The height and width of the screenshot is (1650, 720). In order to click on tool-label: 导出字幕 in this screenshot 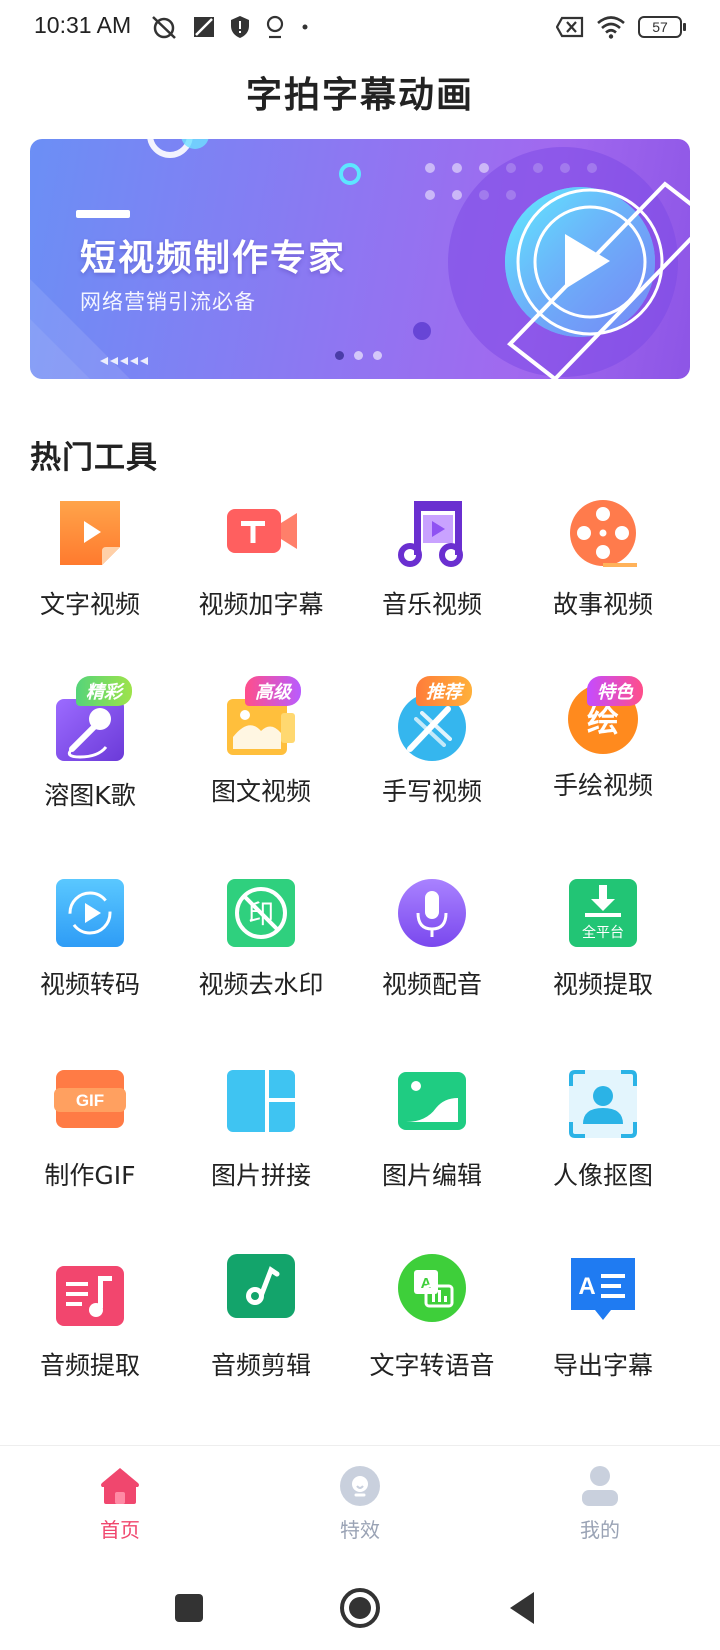, I will do `click(602, 1365)`.